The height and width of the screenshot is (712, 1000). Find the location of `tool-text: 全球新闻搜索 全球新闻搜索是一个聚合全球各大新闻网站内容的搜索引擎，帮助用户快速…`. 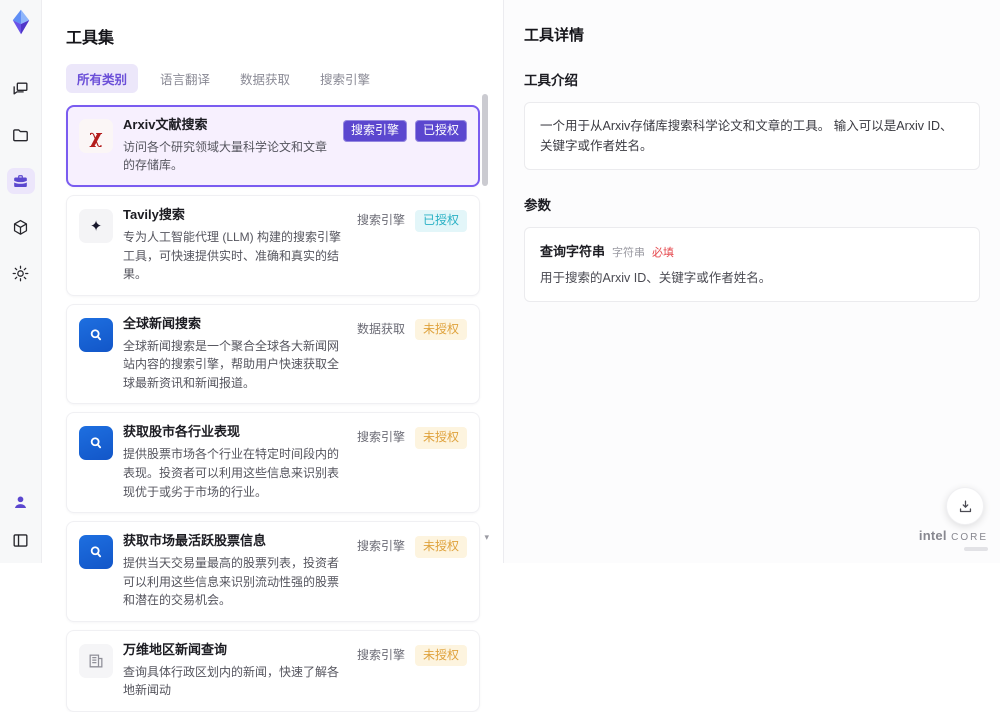

tool-text: 全球新闻搜索 全球新闻搜索是一个聚合全球各大新闻网站内容的搜索引擎，帮助用户快速… is located at coordinates (234, 354).